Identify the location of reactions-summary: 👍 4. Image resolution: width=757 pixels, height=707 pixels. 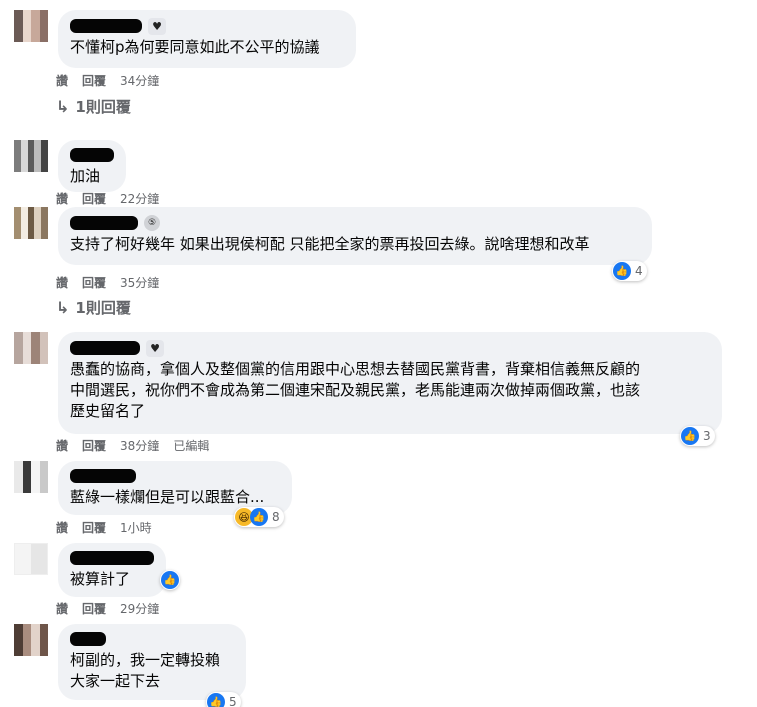
(629, 271).